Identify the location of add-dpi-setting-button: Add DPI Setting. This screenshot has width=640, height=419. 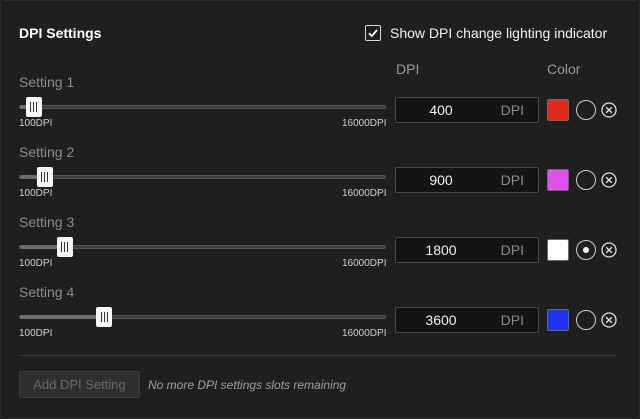
(79, 384).